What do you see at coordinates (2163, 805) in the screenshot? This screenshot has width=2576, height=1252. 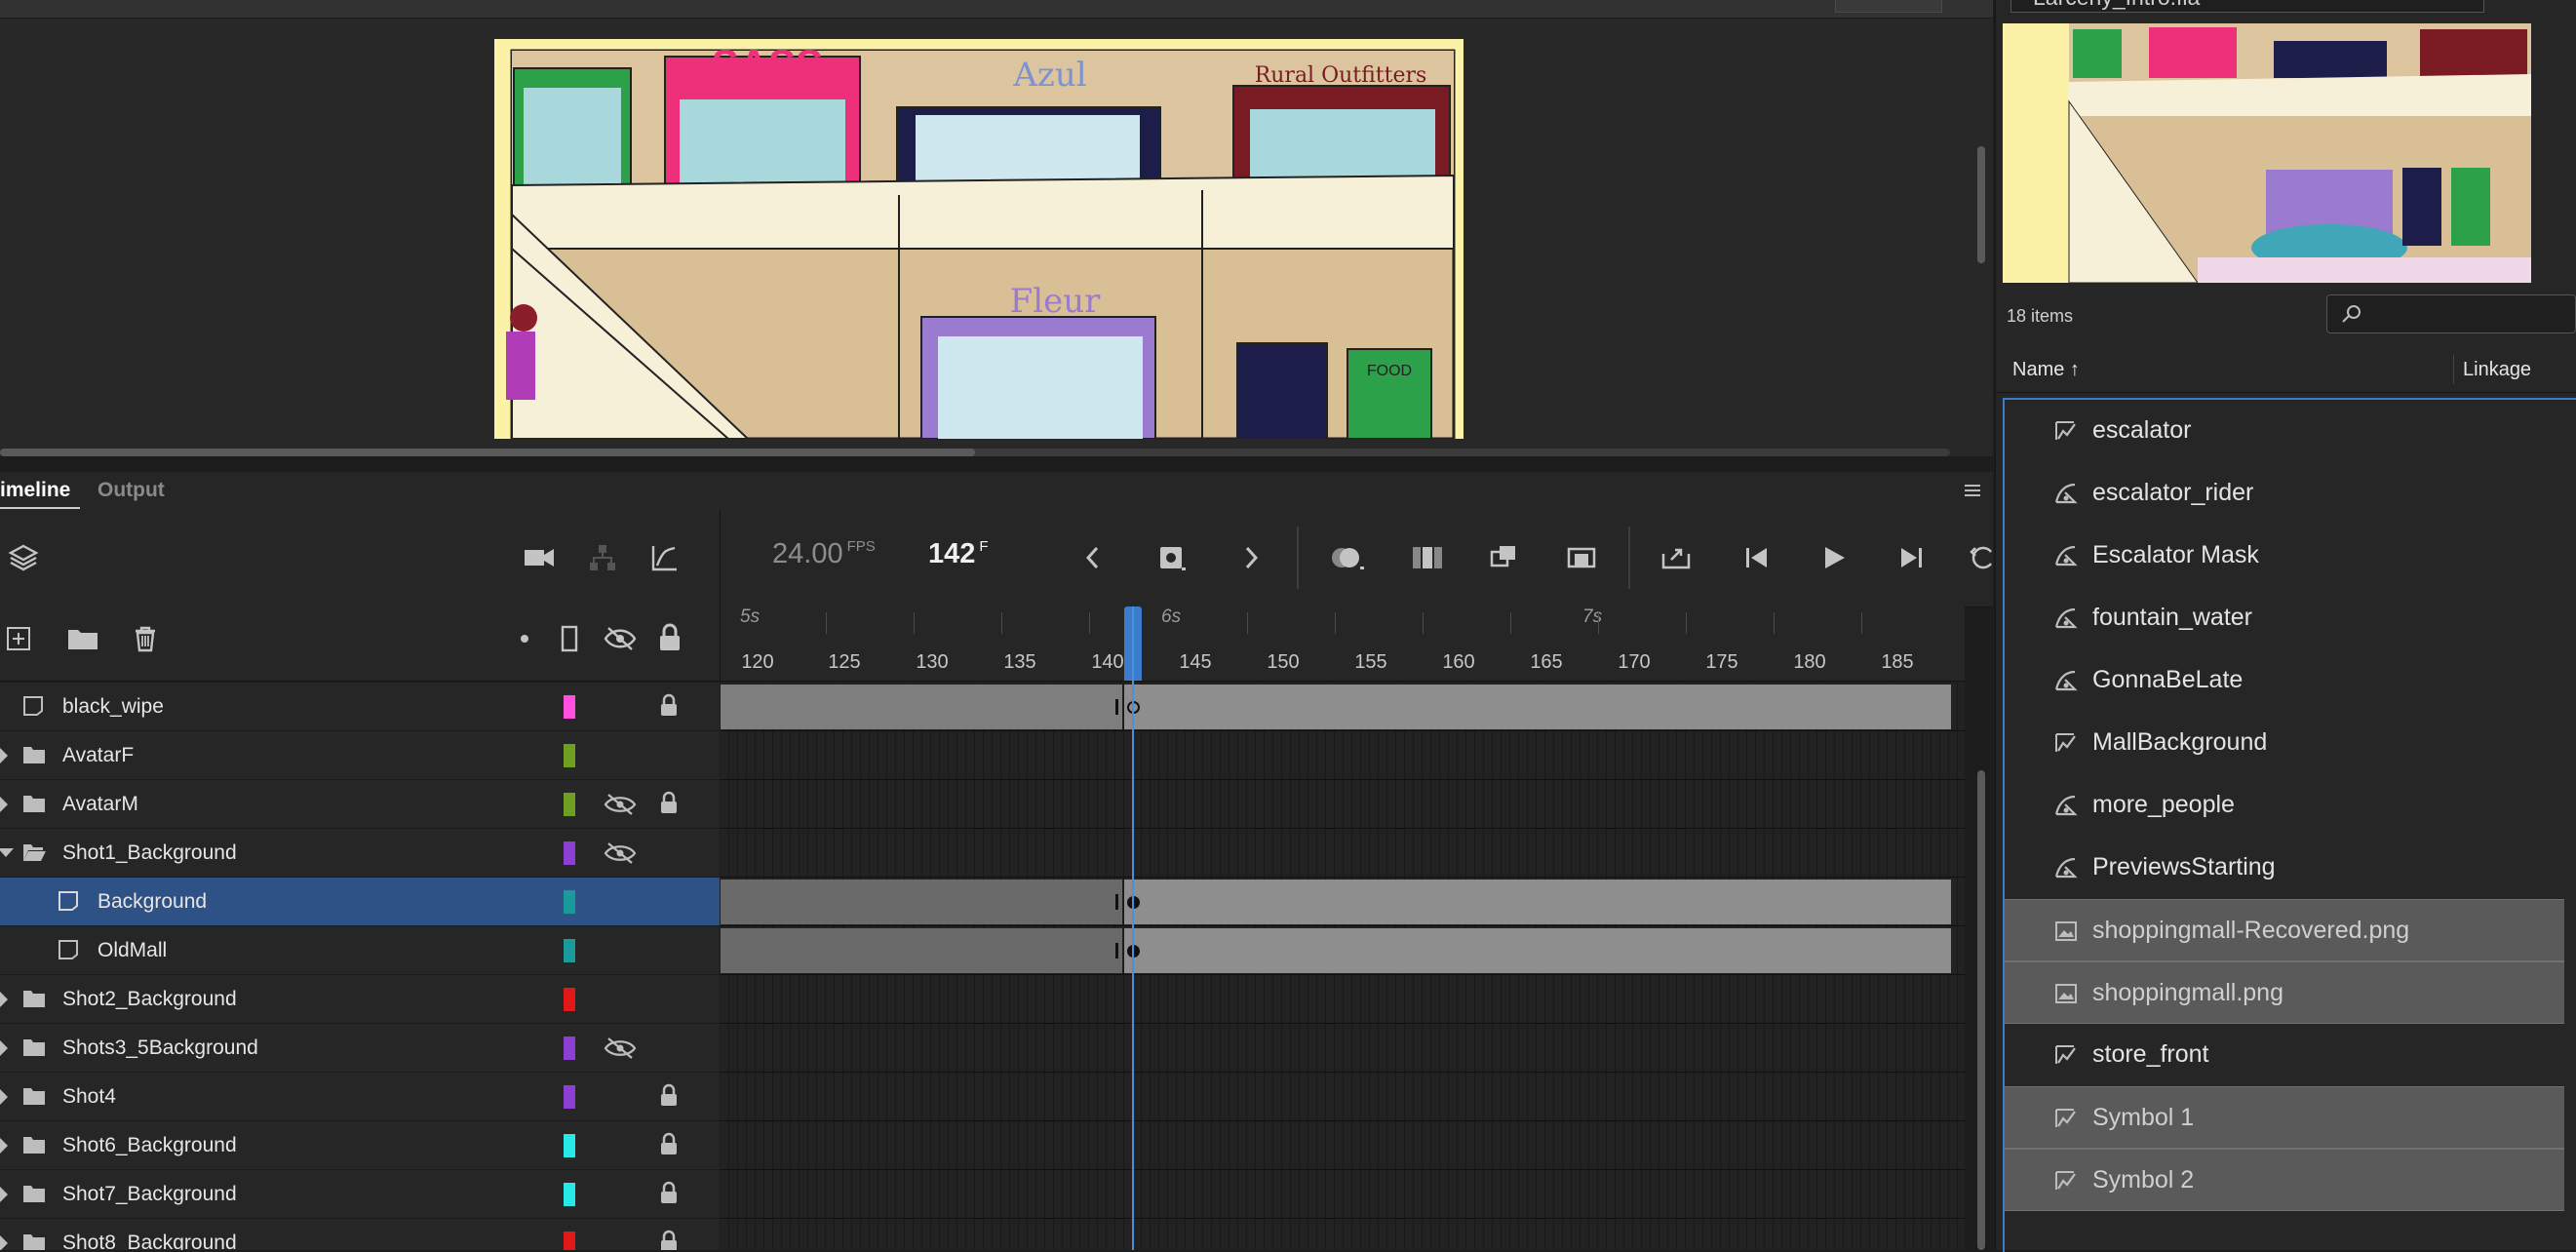 I see `library-item-name: more_people` at bounding box center [2163, 805].